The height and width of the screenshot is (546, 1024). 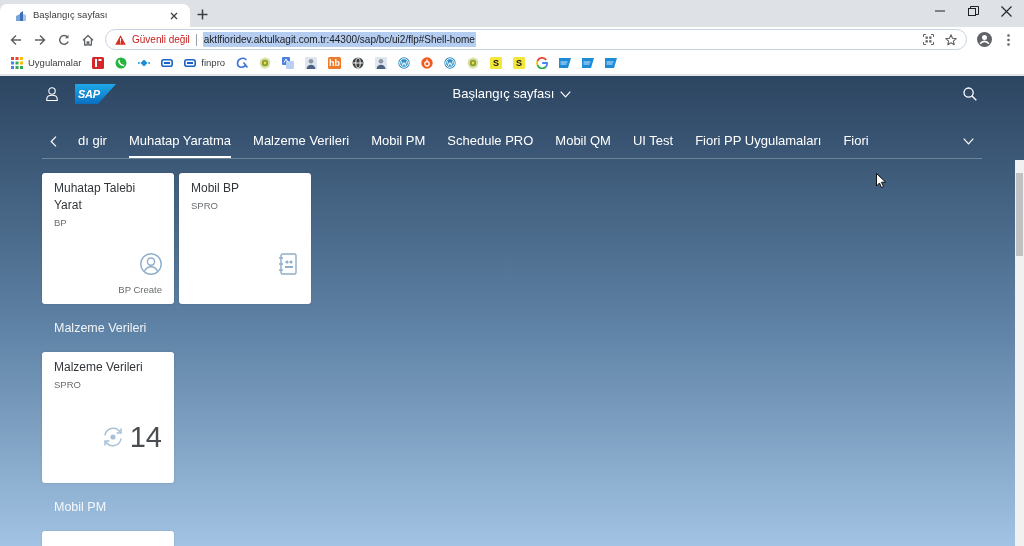 I want to click on apps-grid-icon, so click(x=17, y=63).